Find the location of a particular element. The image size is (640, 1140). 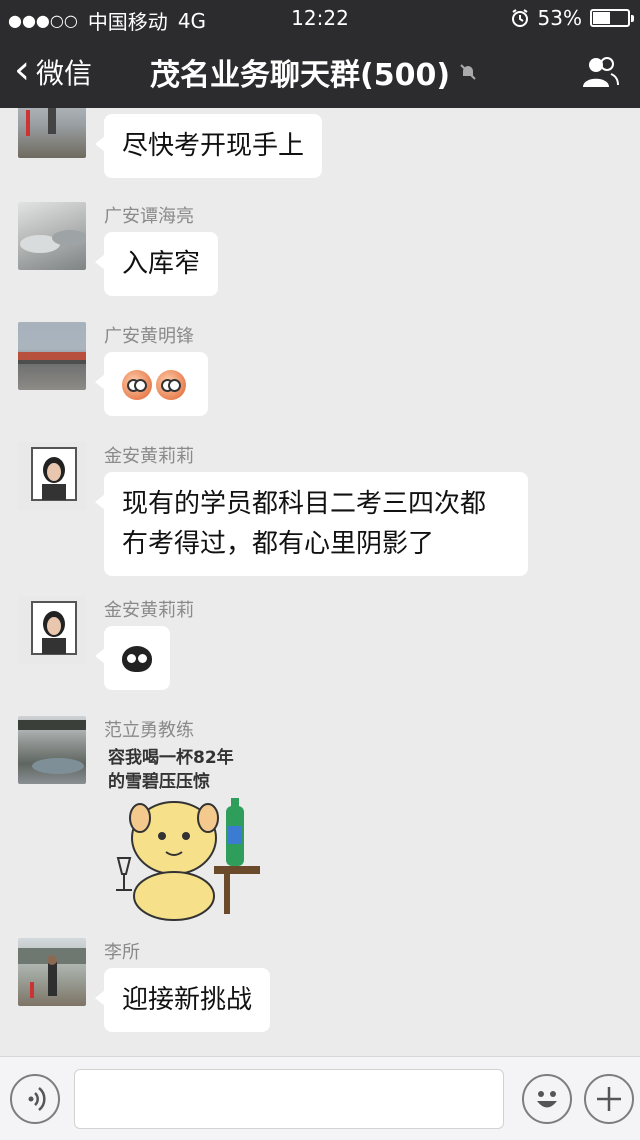

message-text: 入库窄 is located at coordinates (161, 264).